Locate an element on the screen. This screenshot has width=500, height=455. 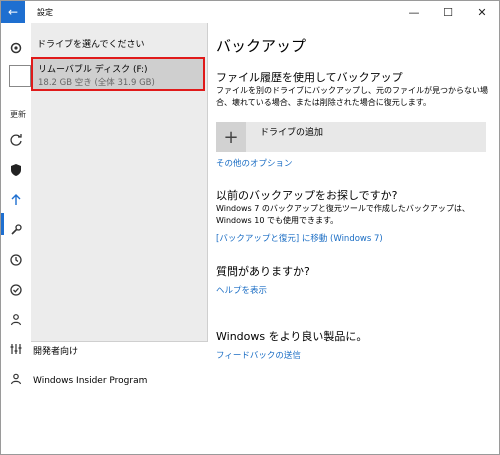
help-link: ヘルプを表示 is located at coordinates (241, 290).